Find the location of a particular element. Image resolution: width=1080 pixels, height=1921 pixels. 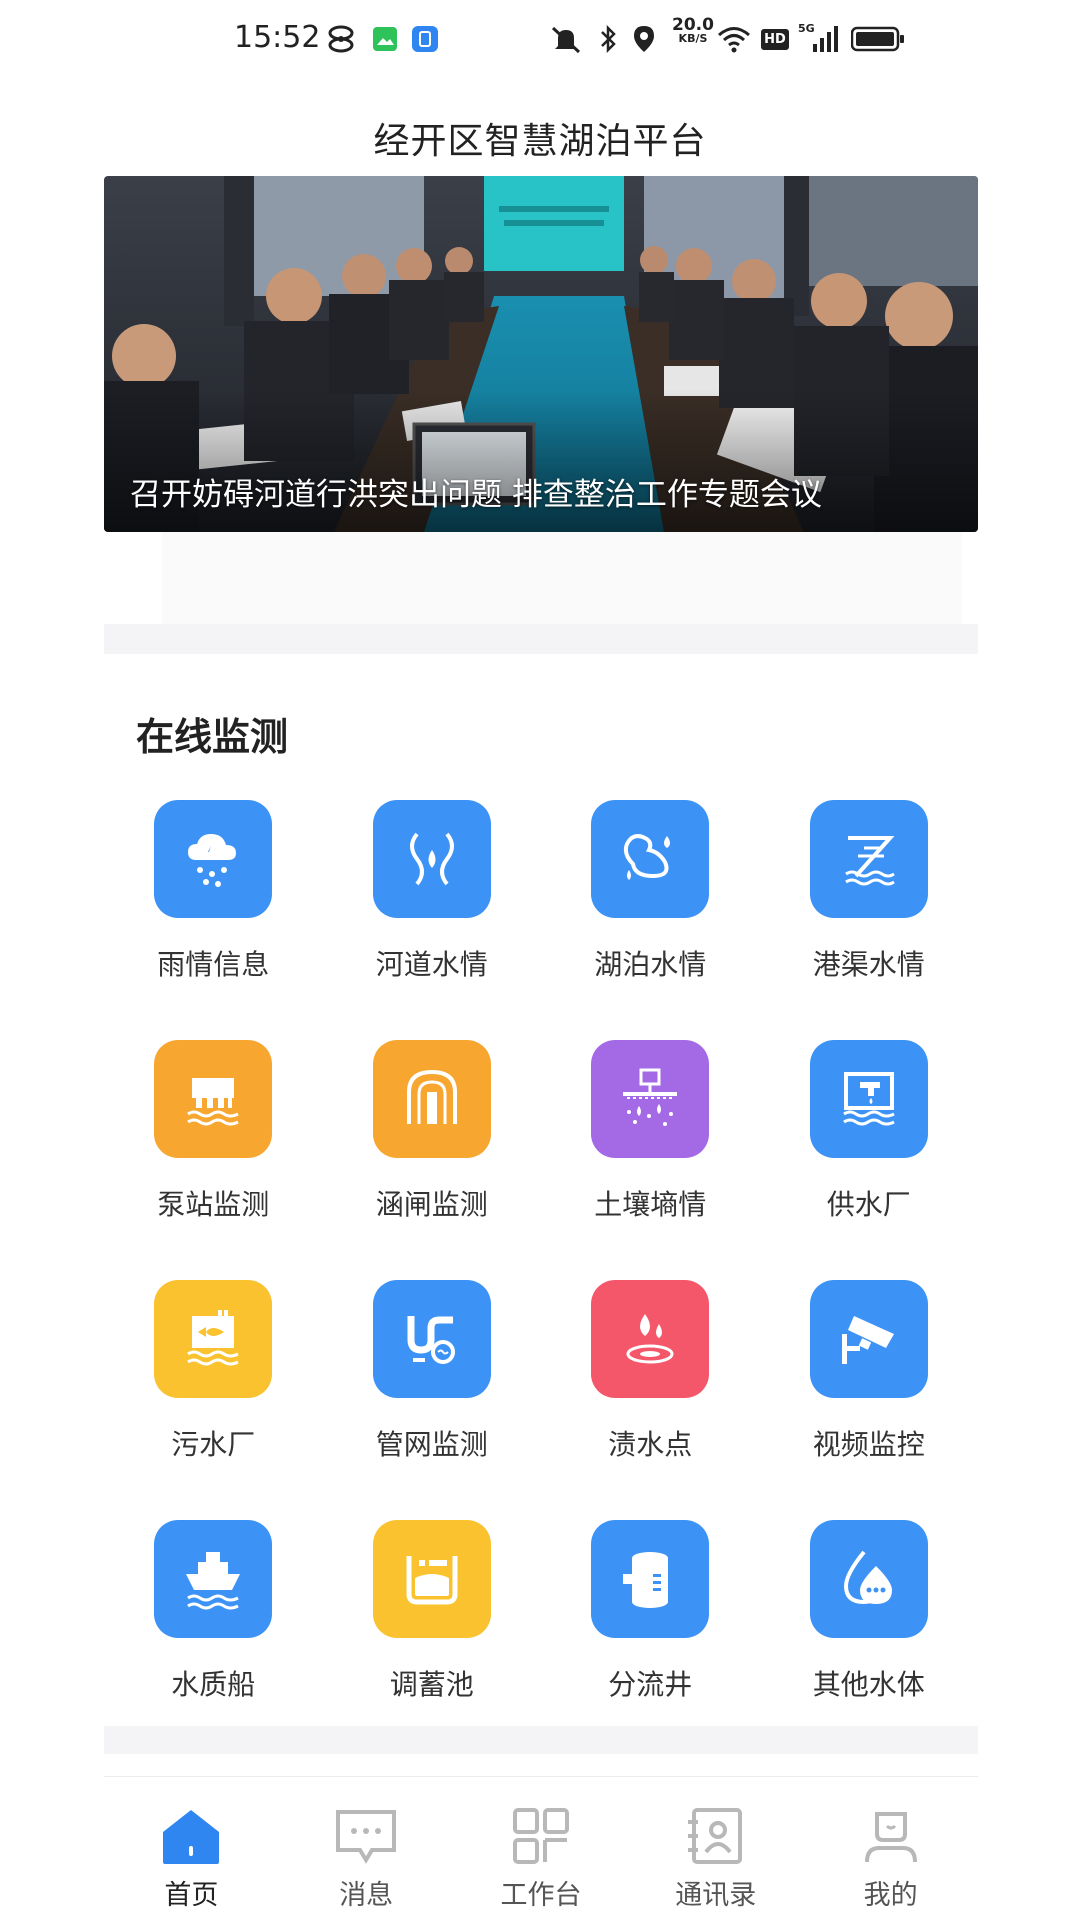

tile-water-supply: 供水厂 is located at coordinates (869, 1131).